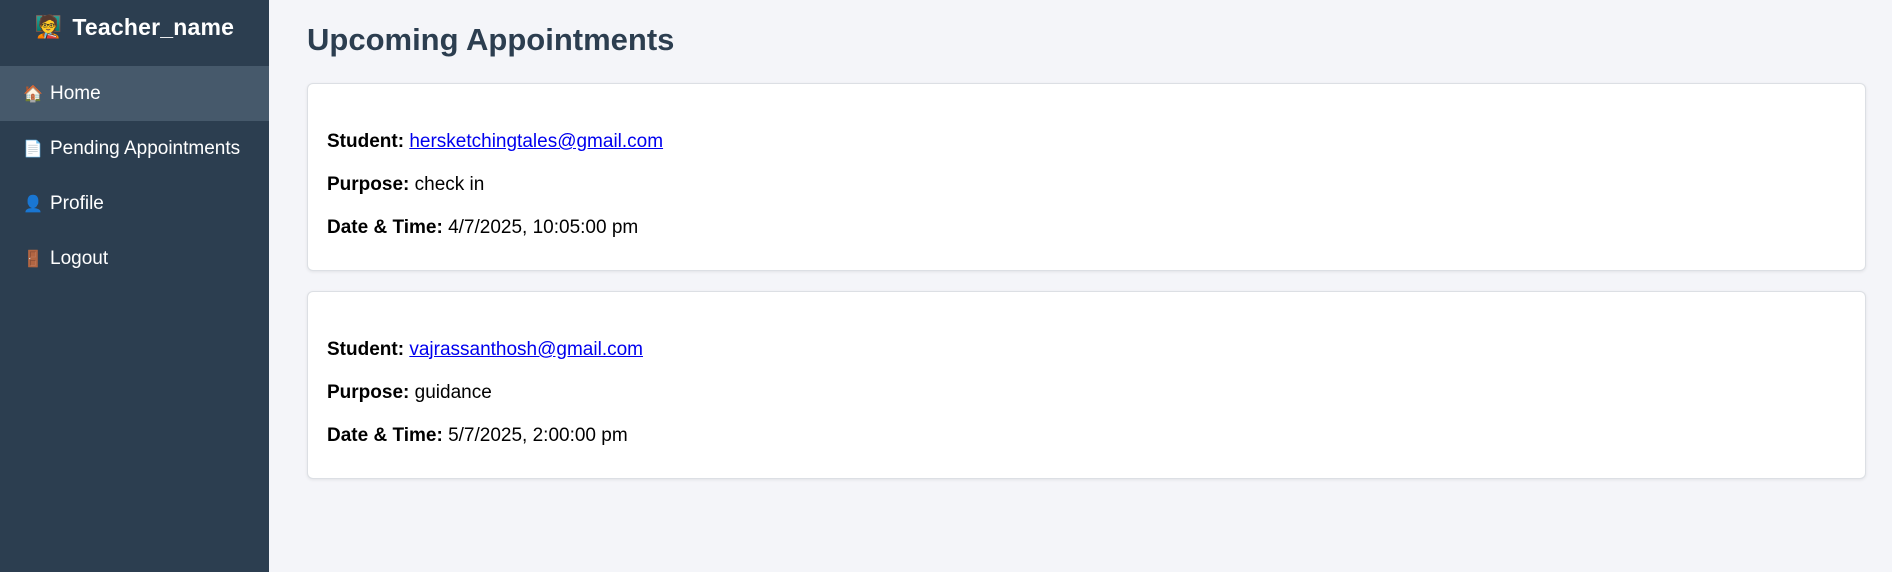 This screenshot has height=572, width=1892. I want to click on datetime-value: 4/7/2025, 10:05:00 pm, so click(543, 227).